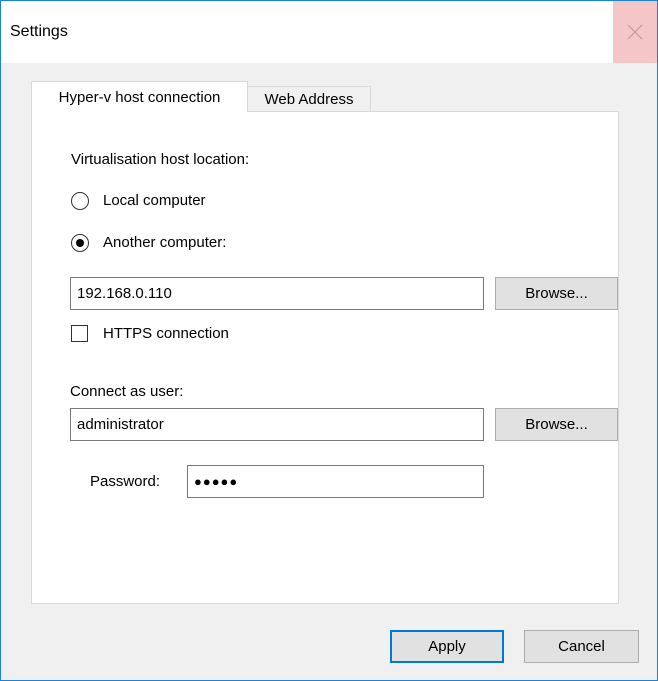  I want to click on title-bar: Settings, so click(329, 32).